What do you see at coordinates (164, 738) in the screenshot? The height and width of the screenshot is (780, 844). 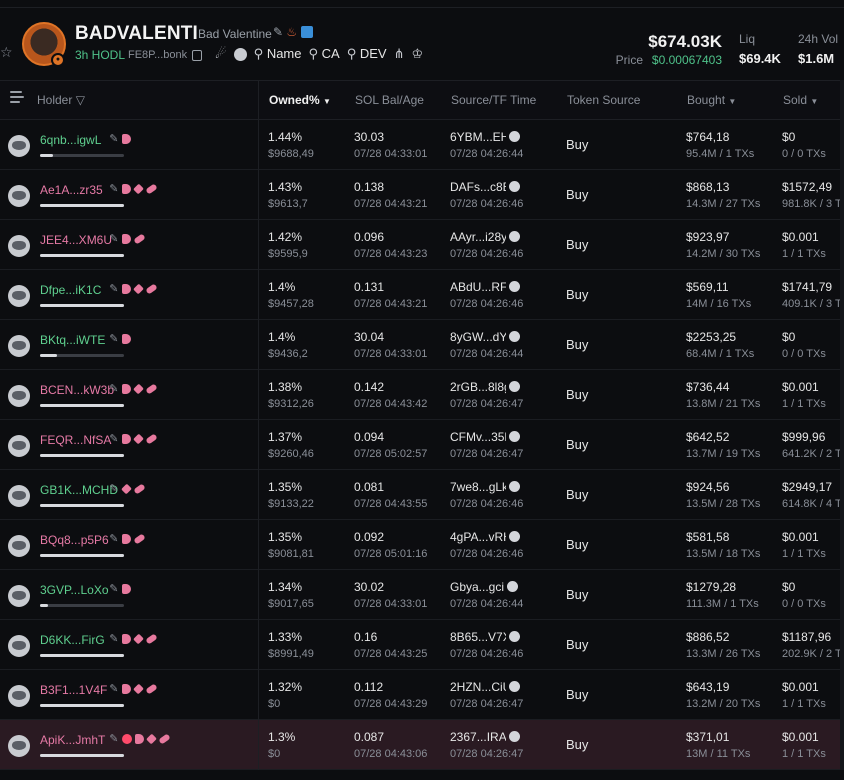 I see `pill-tag-icon` at bounding box center [164, 738].